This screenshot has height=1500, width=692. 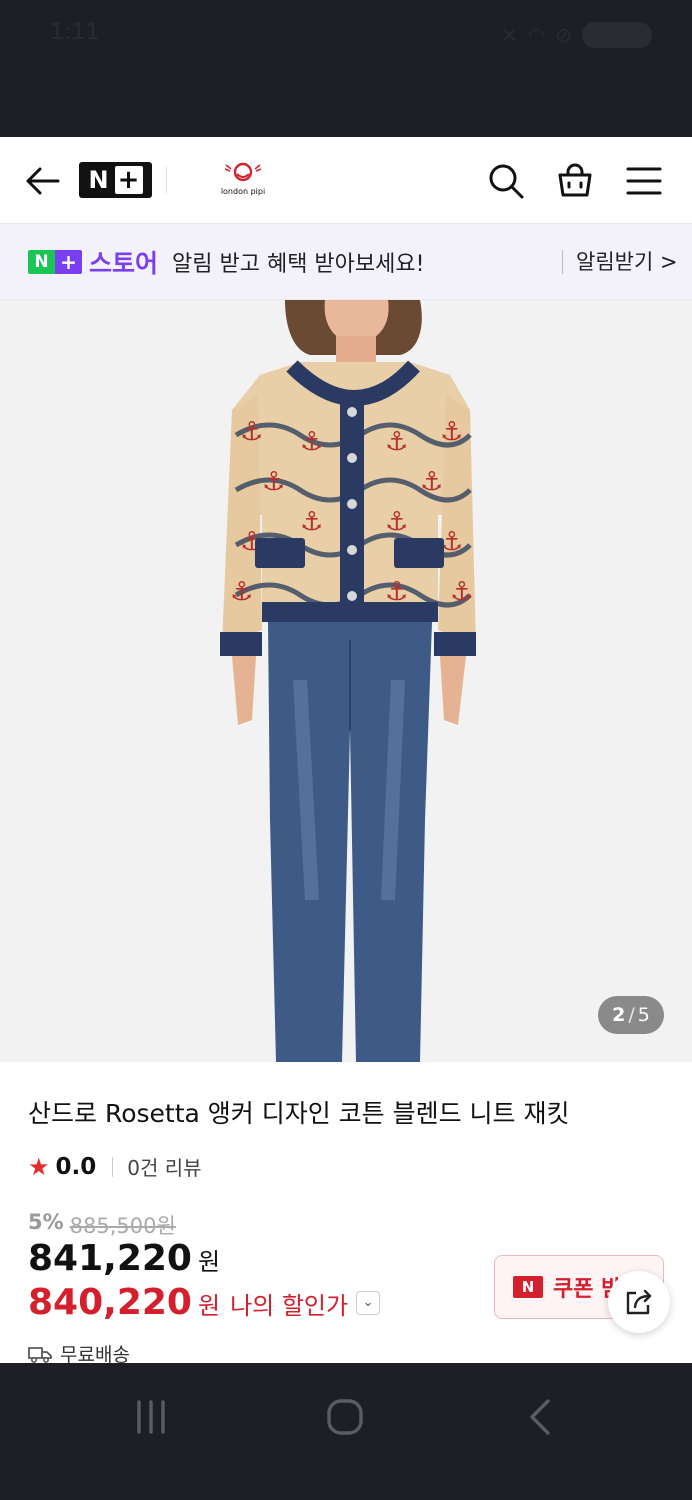 I want to click on gallery-counter: 2 / 5, so click(x=631, y=1015).